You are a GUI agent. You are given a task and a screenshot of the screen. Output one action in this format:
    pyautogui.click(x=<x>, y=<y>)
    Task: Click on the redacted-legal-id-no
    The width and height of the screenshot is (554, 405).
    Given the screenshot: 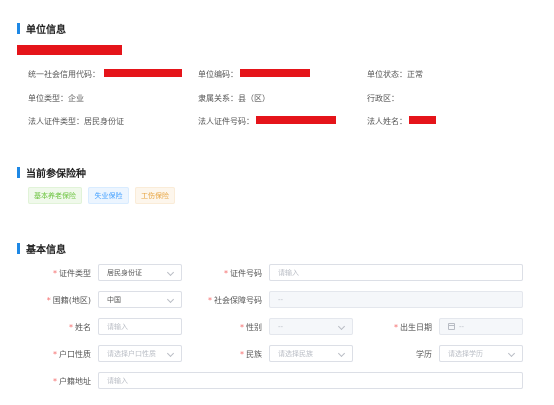 What is the action you would take?
    pyautogui.click(x=296, y=120)
    